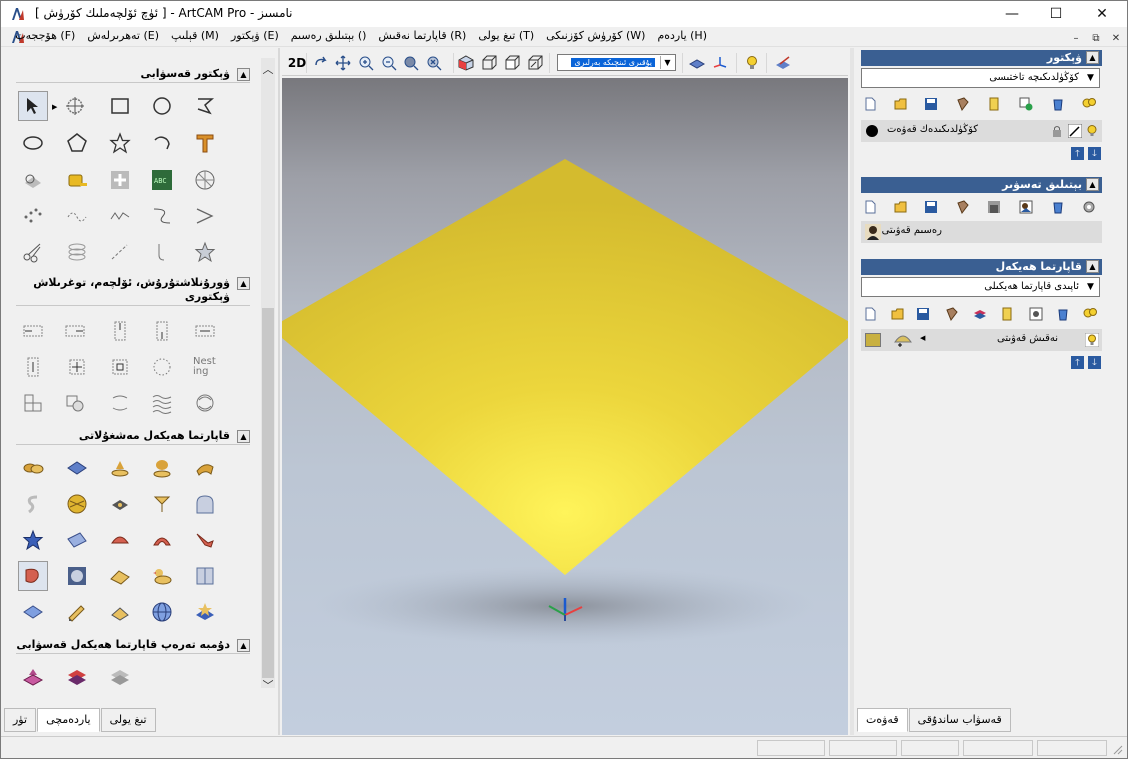  I want to click on polyline-tool, so click(205, 106).